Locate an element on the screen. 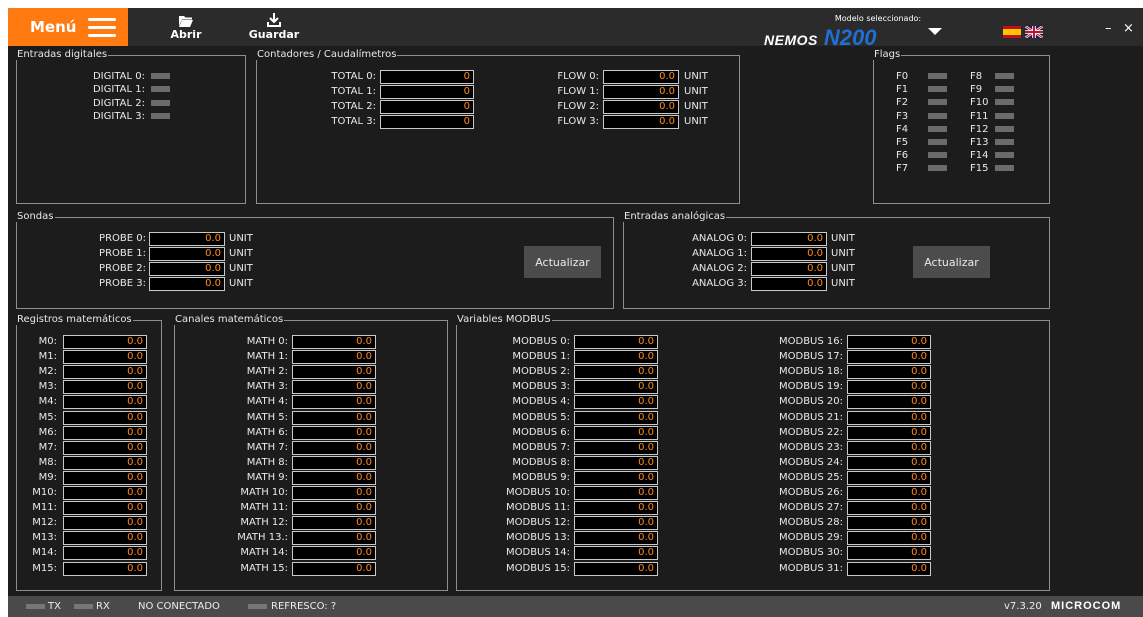 The height and width of the screenshot is (617, 1143). minimize-button: – is located at coordinates (1108, 28).